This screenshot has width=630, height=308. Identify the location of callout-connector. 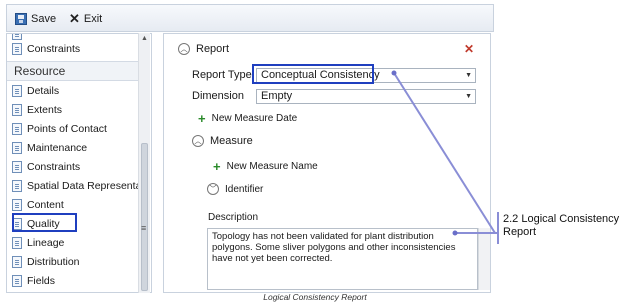
(445, 157).